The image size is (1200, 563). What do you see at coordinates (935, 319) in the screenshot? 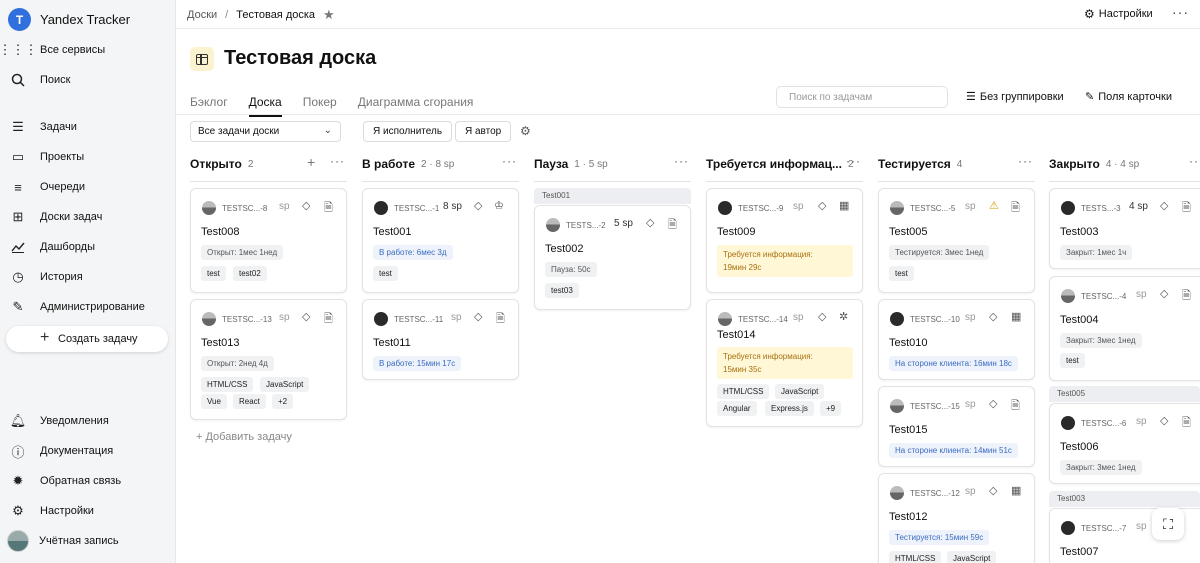
I see `task-key: TESTSC...-10` at bounding box center [935, 319].